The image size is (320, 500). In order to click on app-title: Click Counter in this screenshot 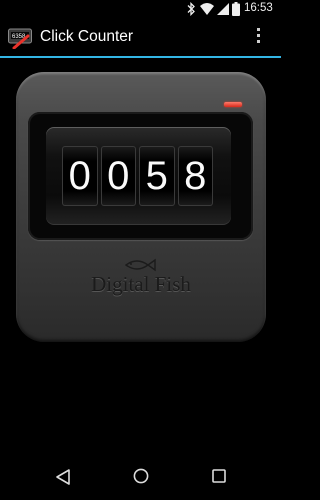, I will do `click(87, 36)`.